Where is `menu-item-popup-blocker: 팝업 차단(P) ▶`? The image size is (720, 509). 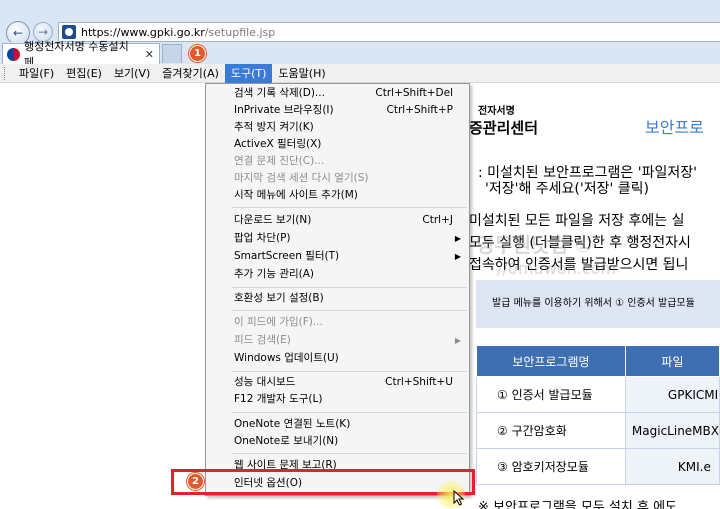
menu-item-popup-blocker: 팝업 차단(P) ▶ is located at coordinates (348, 238).